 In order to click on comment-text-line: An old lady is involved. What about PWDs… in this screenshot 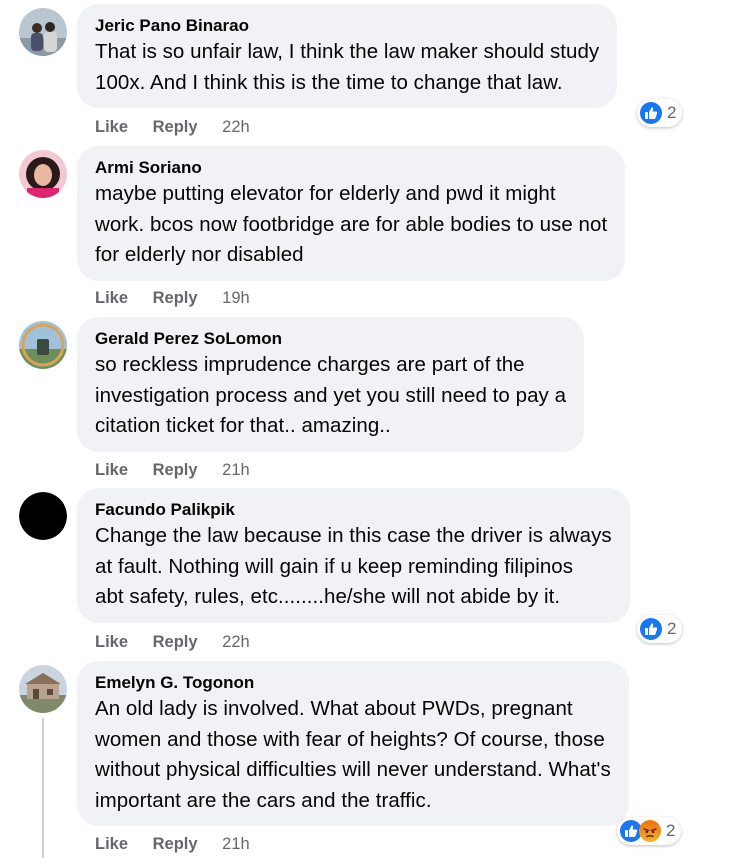, I will do `click(334, 708)`.